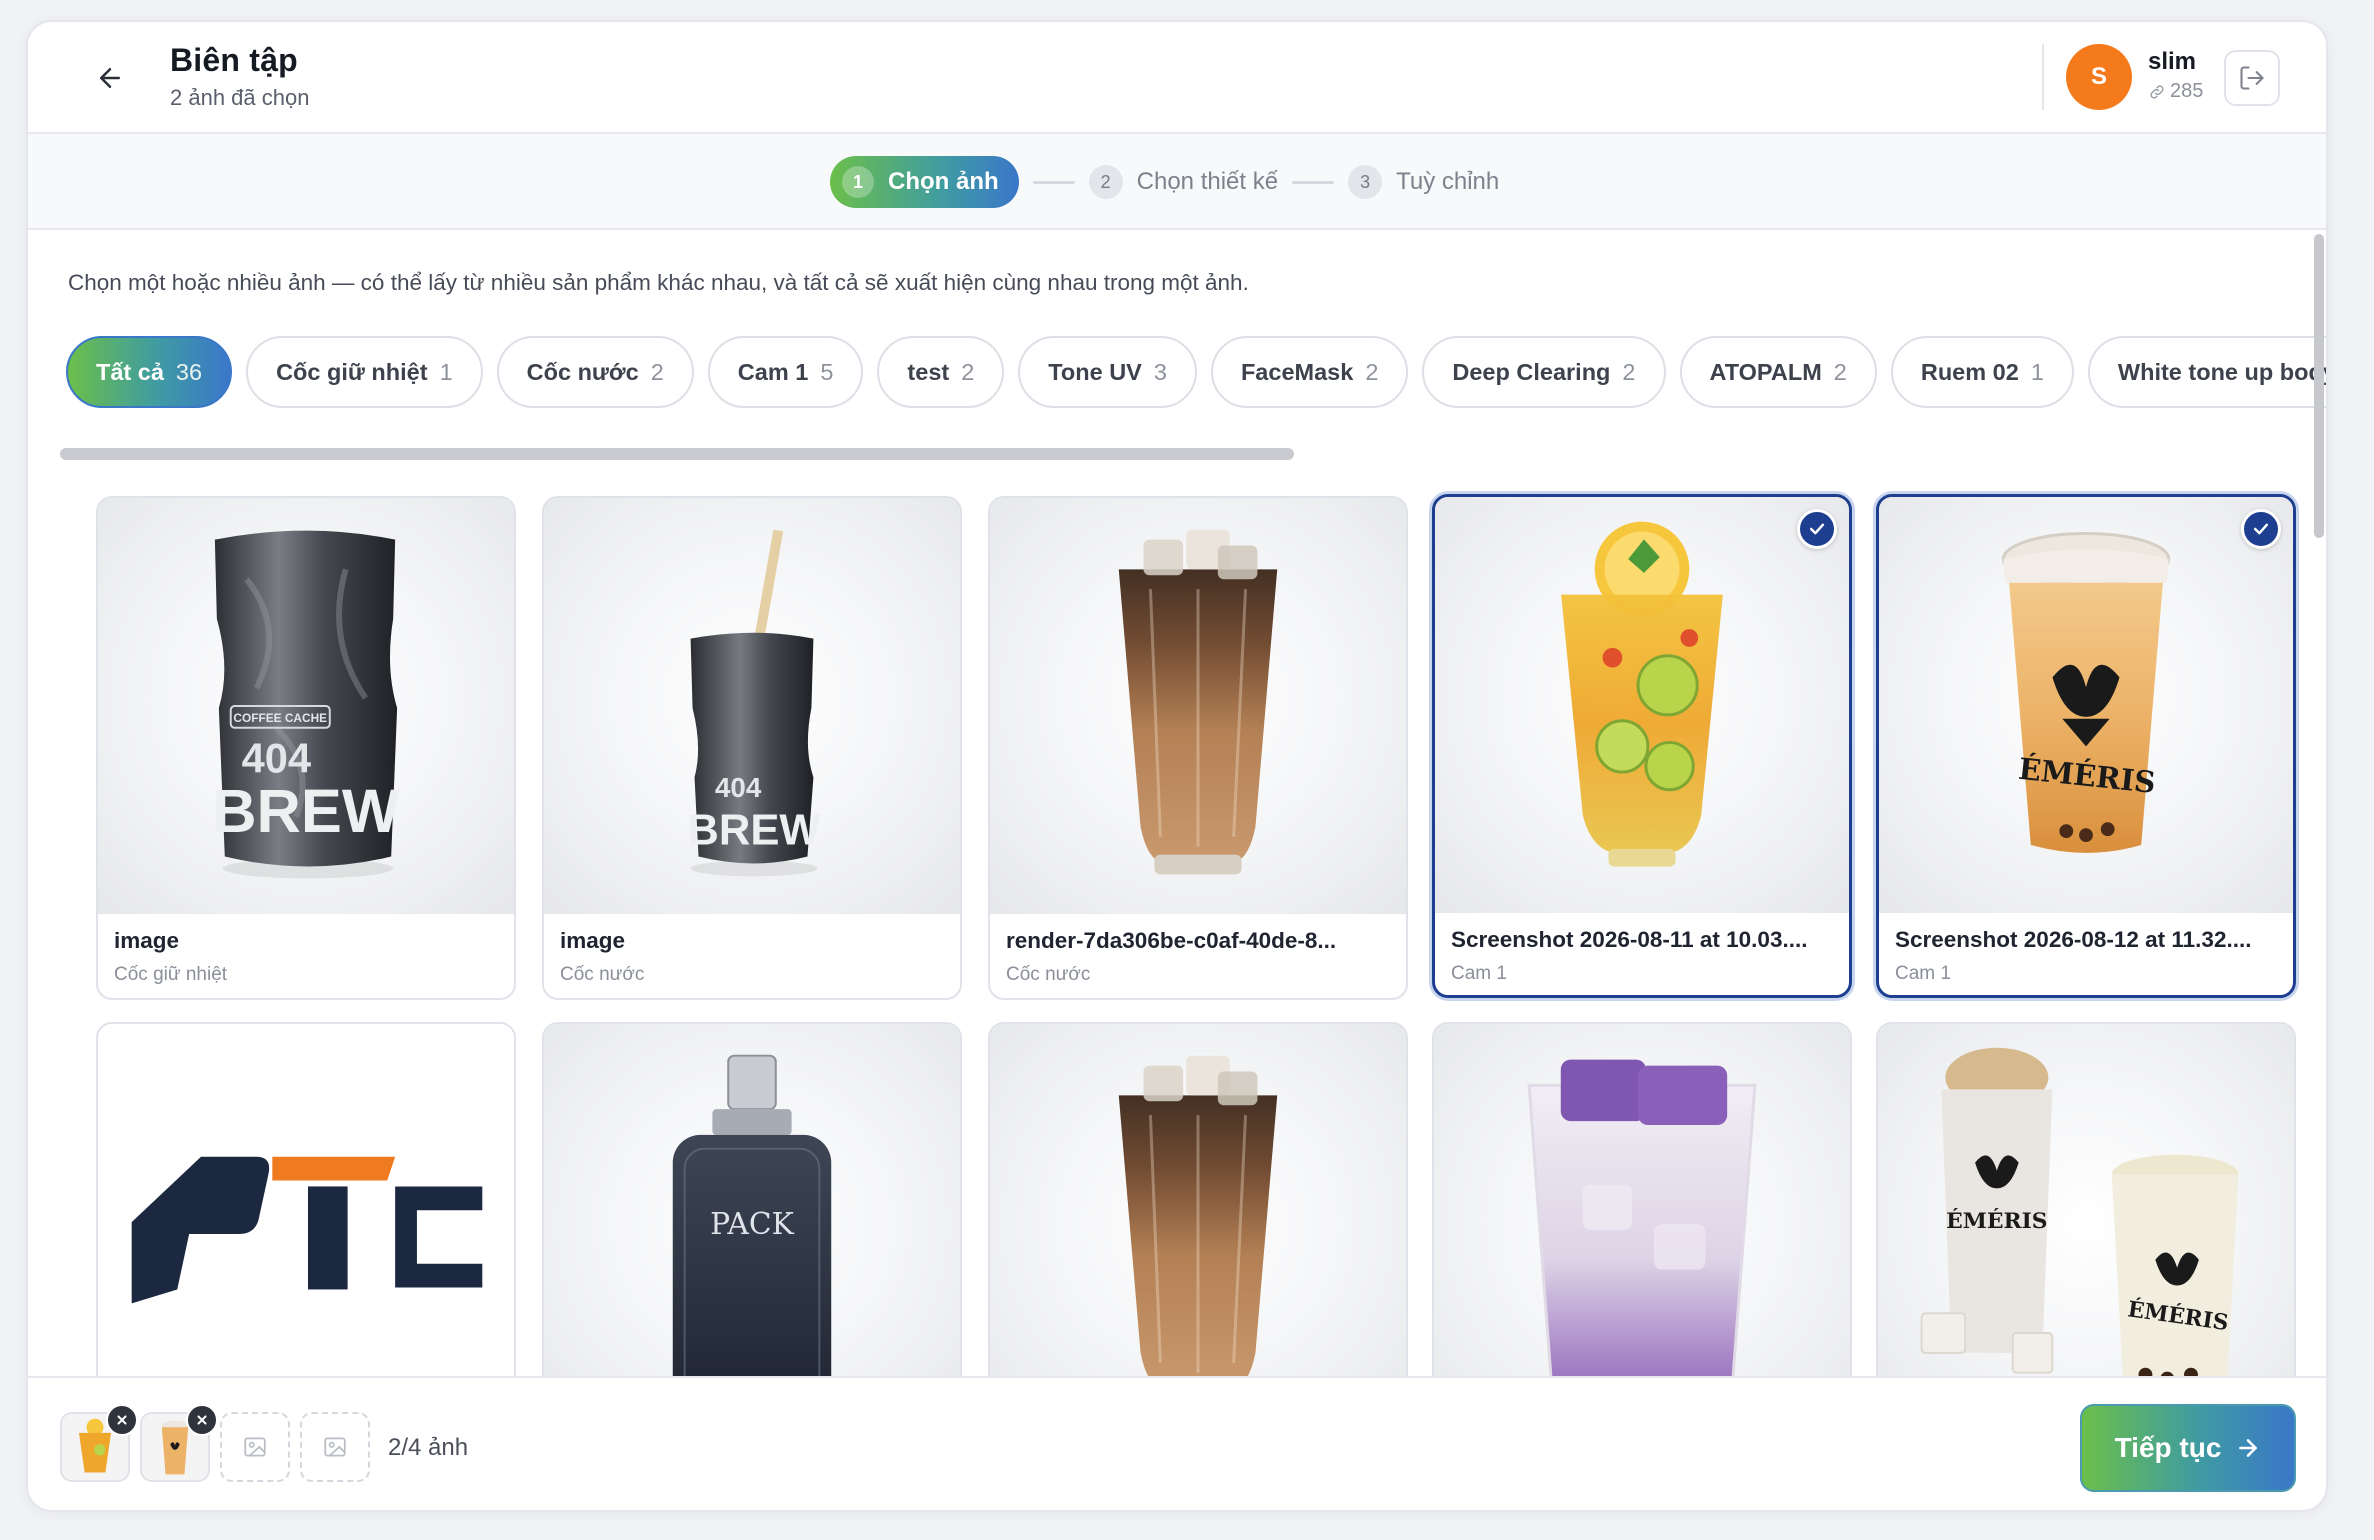 The image size is (2374, 1540). Describe the element at coordinates (2079, 1220) in the screenshot. I see `milk-tea-duo-image: ÉMÉRIS ÉMÉRIS` at that location.